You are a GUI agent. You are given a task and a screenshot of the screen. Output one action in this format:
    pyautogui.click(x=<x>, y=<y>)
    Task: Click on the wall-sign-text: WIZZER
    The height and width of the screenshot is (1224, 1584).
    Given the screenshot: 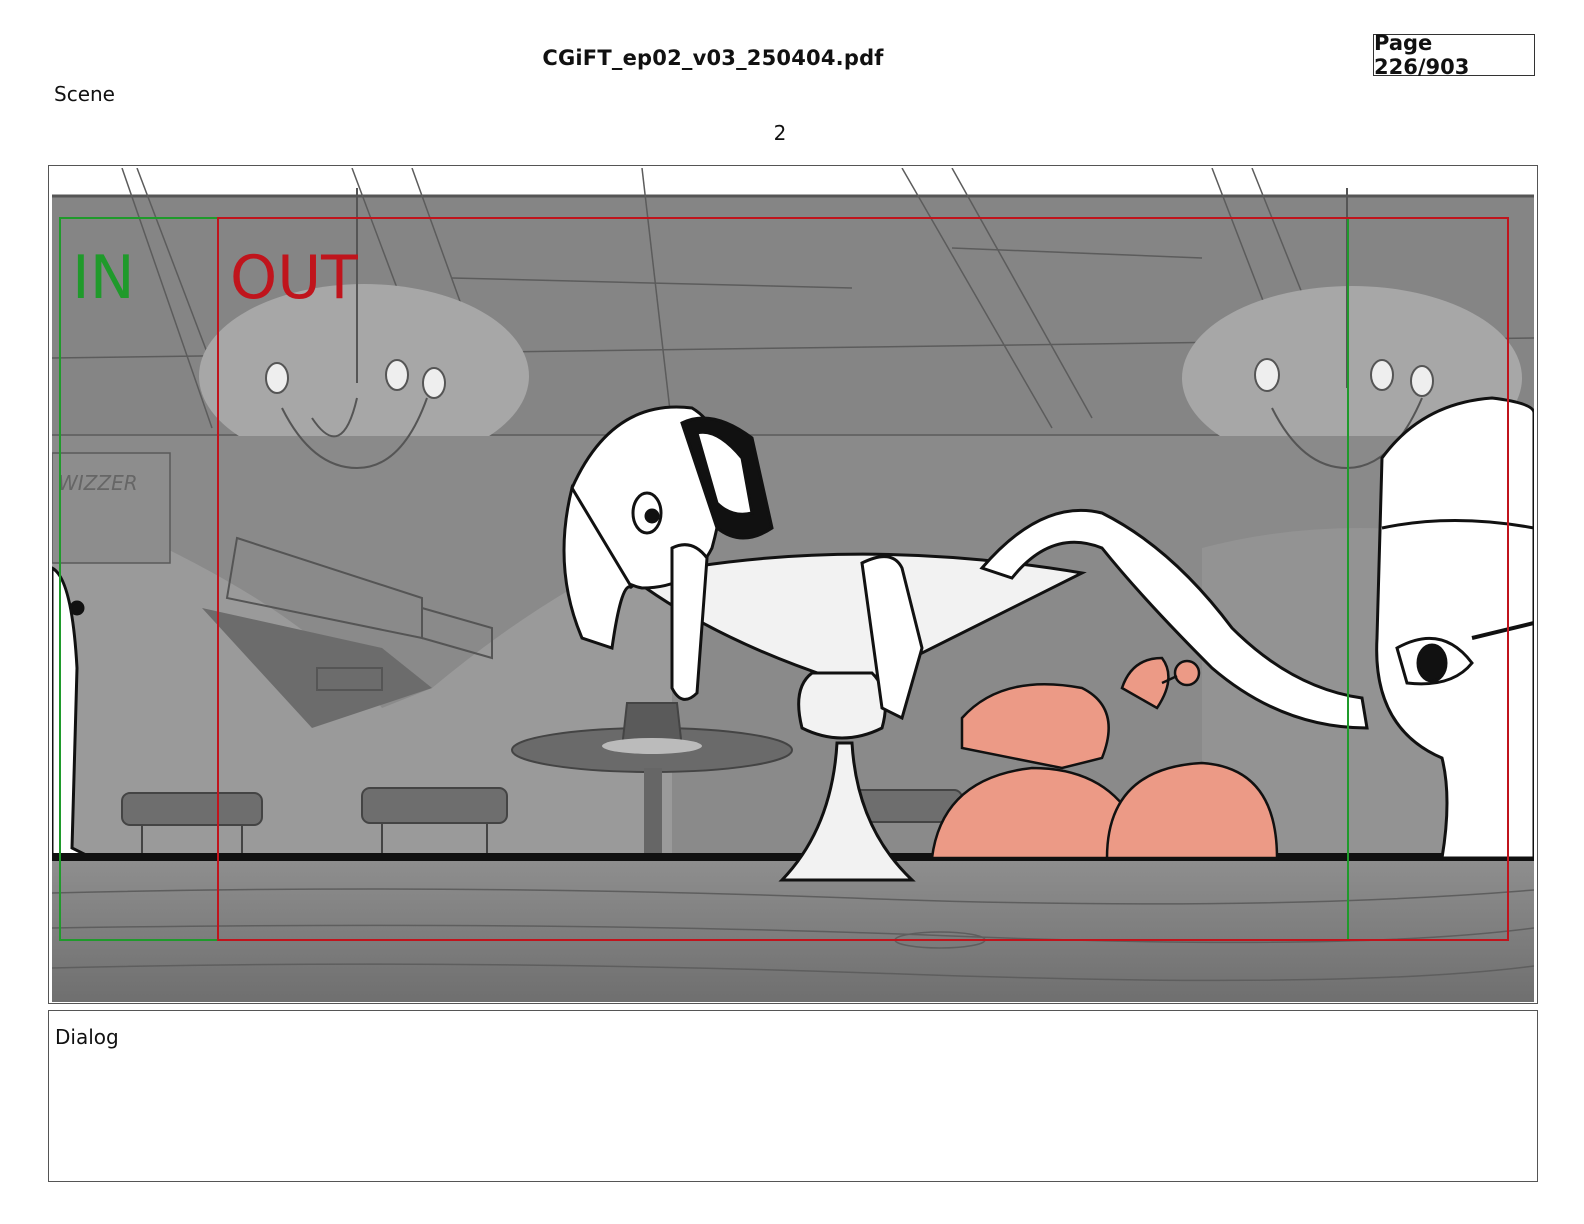 What is the action you would take?
    pyautogui.click(x=98, y=483)
    